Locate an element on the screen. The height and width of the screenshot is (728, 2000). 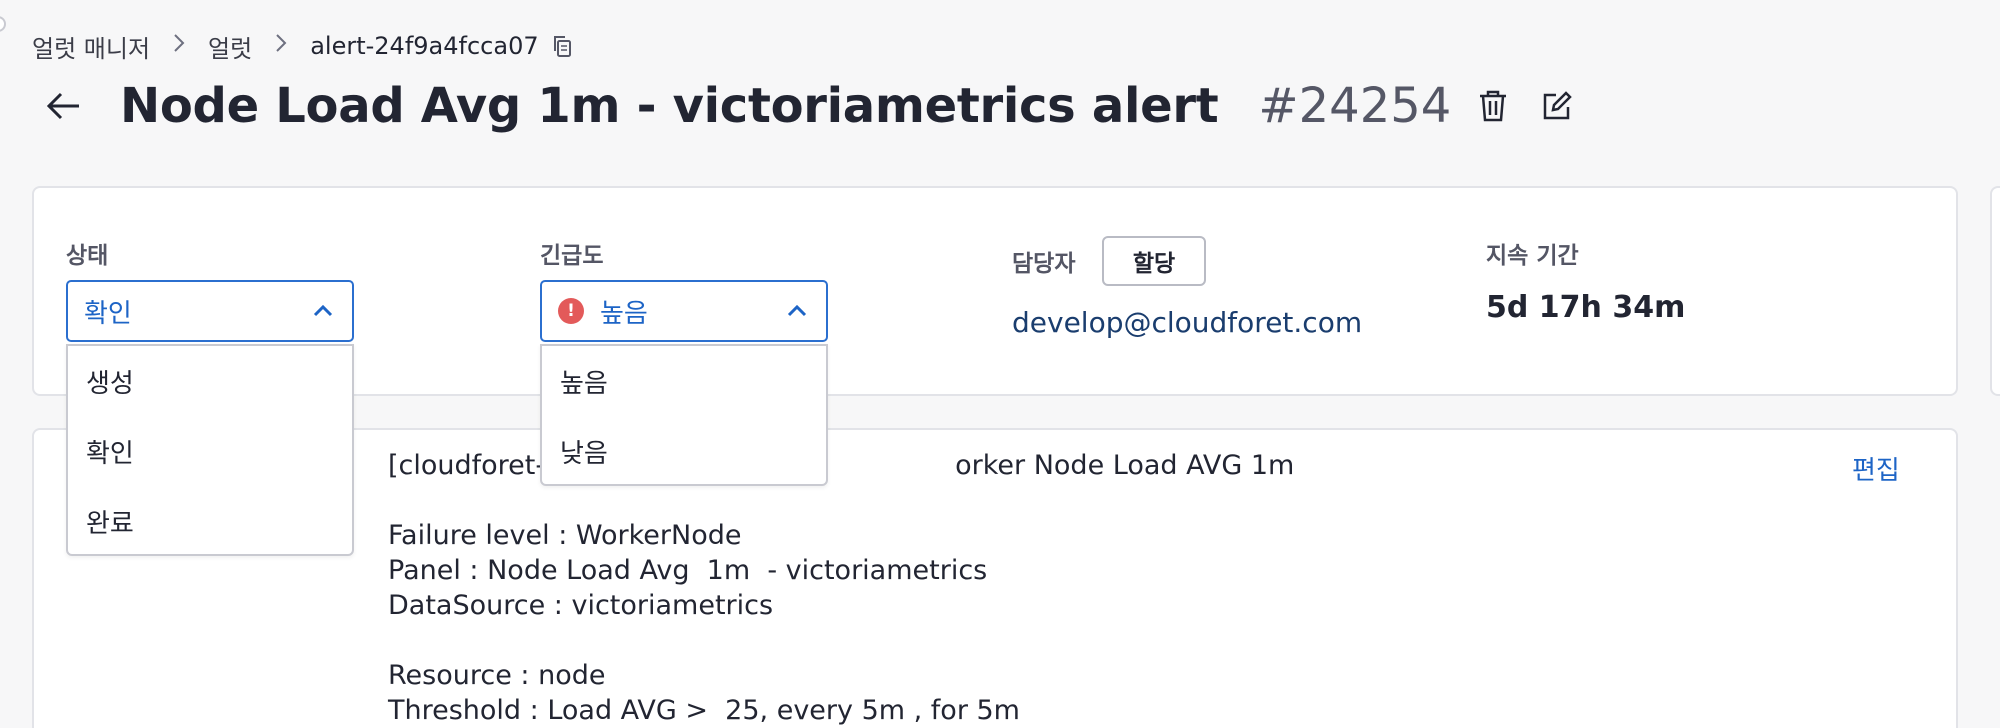
urgency-select-value: 높음 is located at coordinates (624, 313).